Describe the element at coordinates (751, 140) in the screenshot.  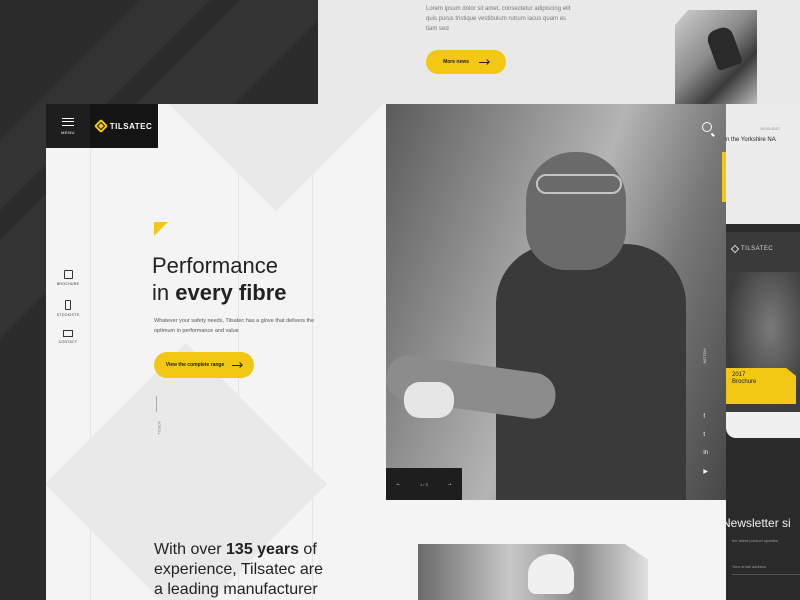
I see `news-title: n the Yorkshire NA` at that location.